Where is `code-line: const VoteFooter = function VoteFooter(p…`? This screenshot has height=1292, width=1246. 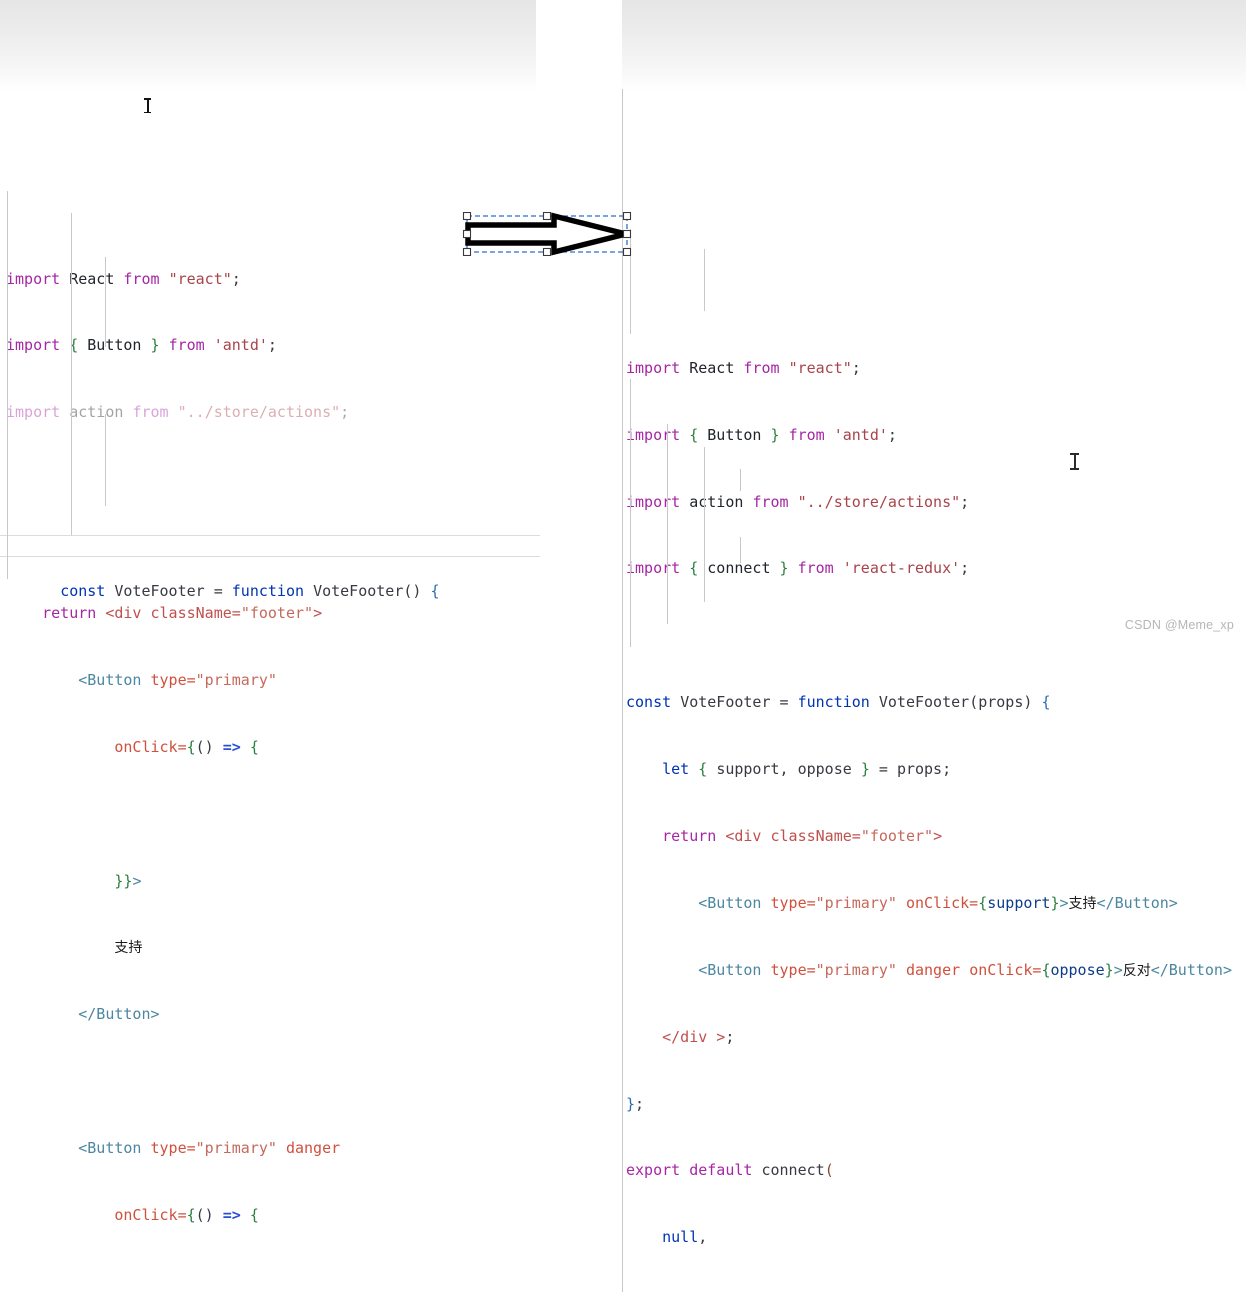
code-line: const VoteFooter = function VoteFooter(p… is located at coordinates (934, 702).